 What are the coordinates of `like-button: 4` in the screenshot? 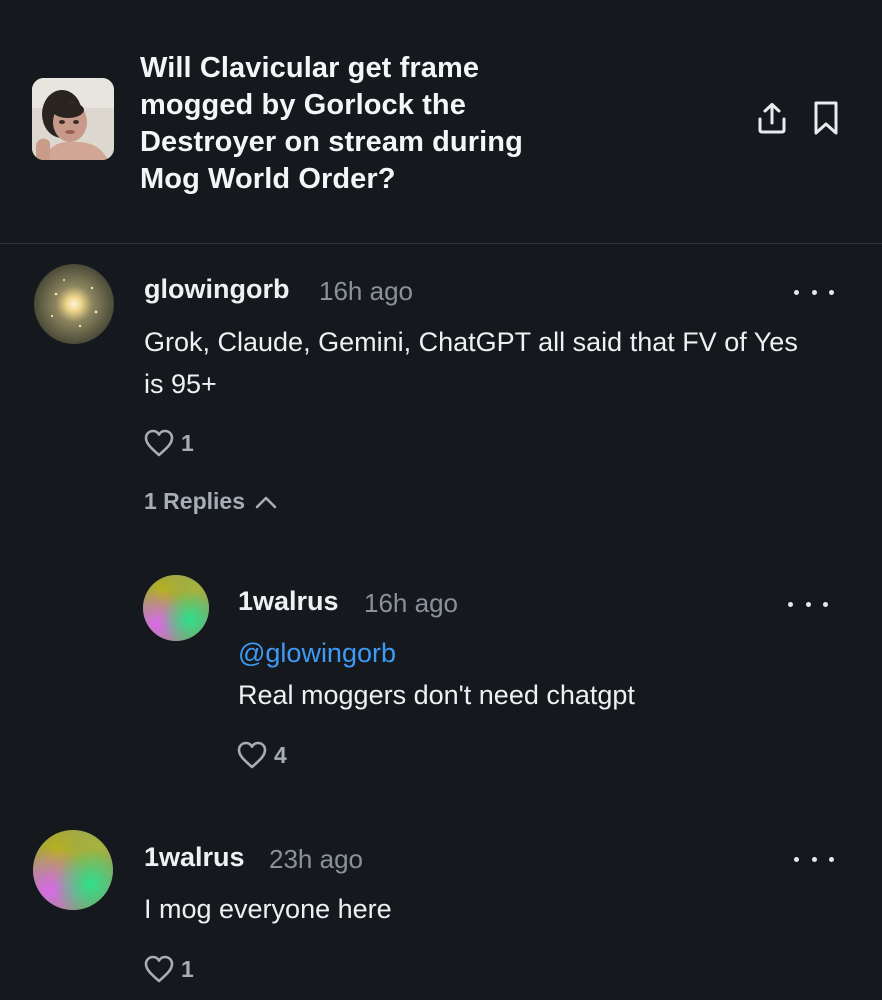 It's located at (261, 755).